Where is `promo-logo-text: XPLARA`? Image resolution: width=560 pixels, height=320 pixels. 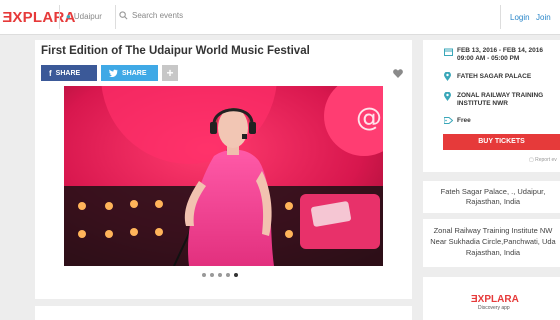 promo-logo-text: XPLARA is located at coordinates (498, 299).